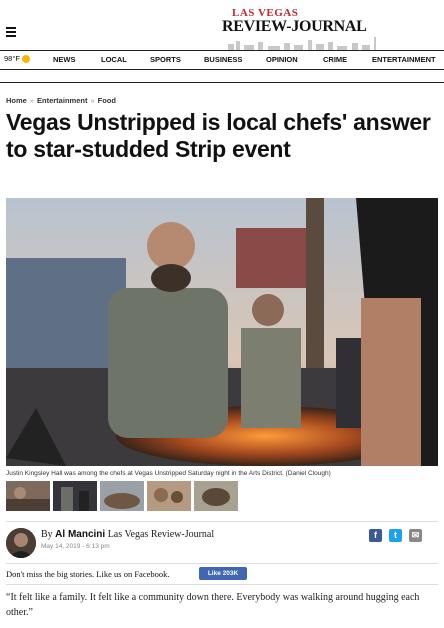  I want to click on nav-news: NEWS, so click(64, 59).